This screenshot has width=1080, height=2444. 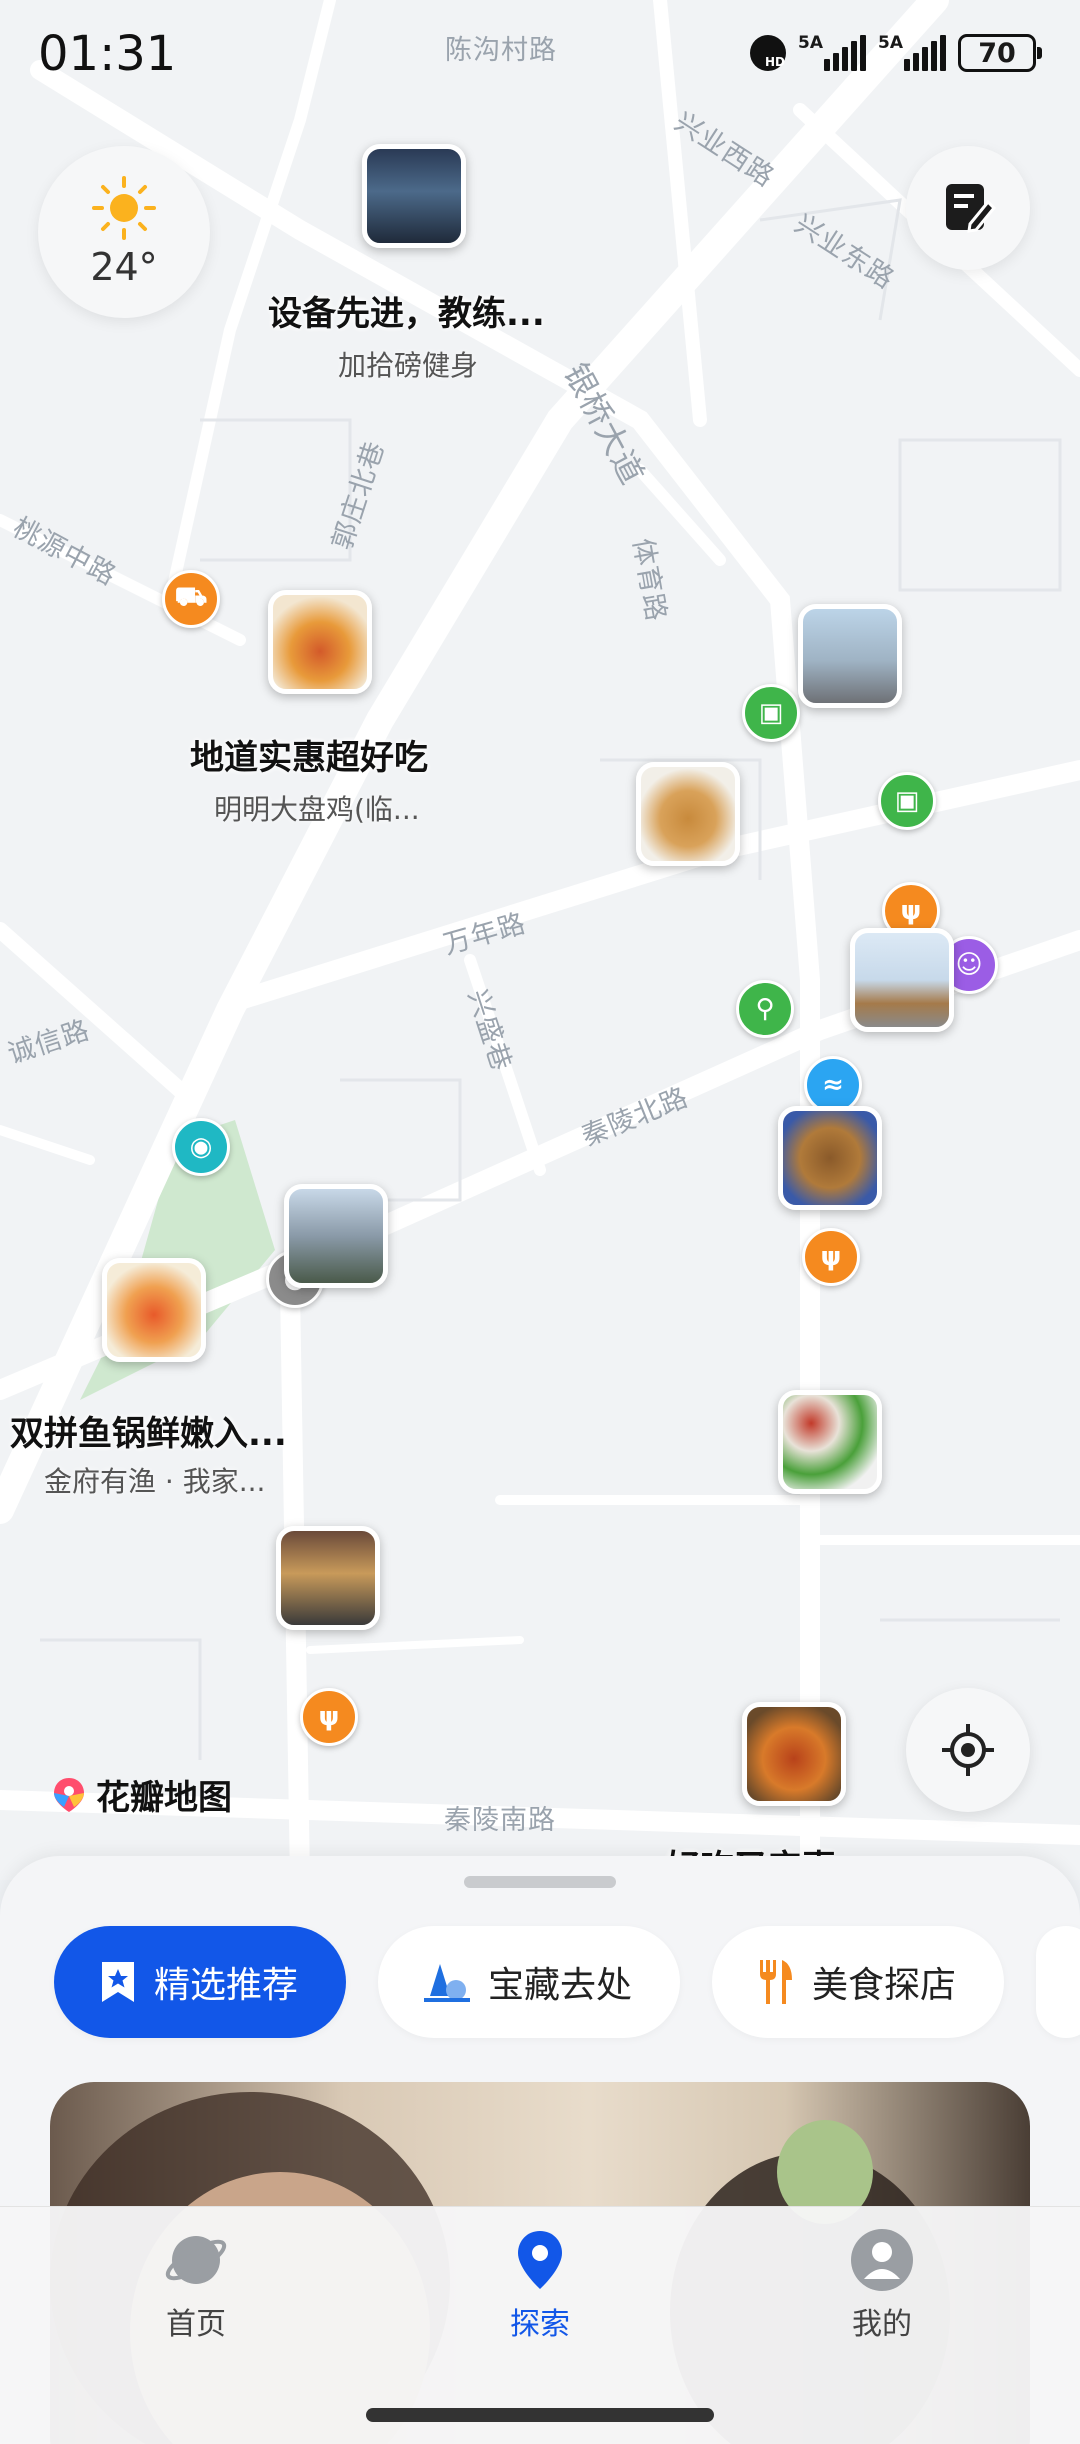 What do you see at coordinates (540, 2324) in the screenshot?
I see `nav-label: 探索` at bounding box center [540, 2324].